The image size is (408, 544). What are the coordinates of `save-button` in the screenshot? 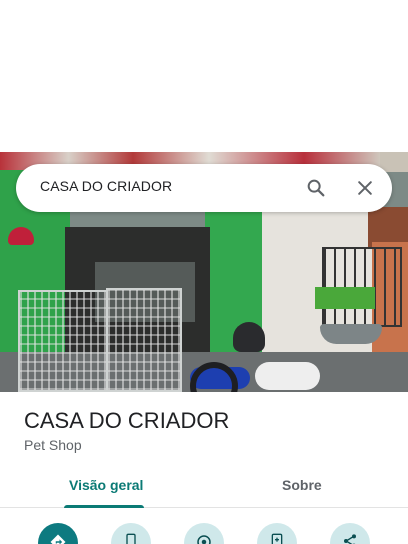 It's located at (277, 533).